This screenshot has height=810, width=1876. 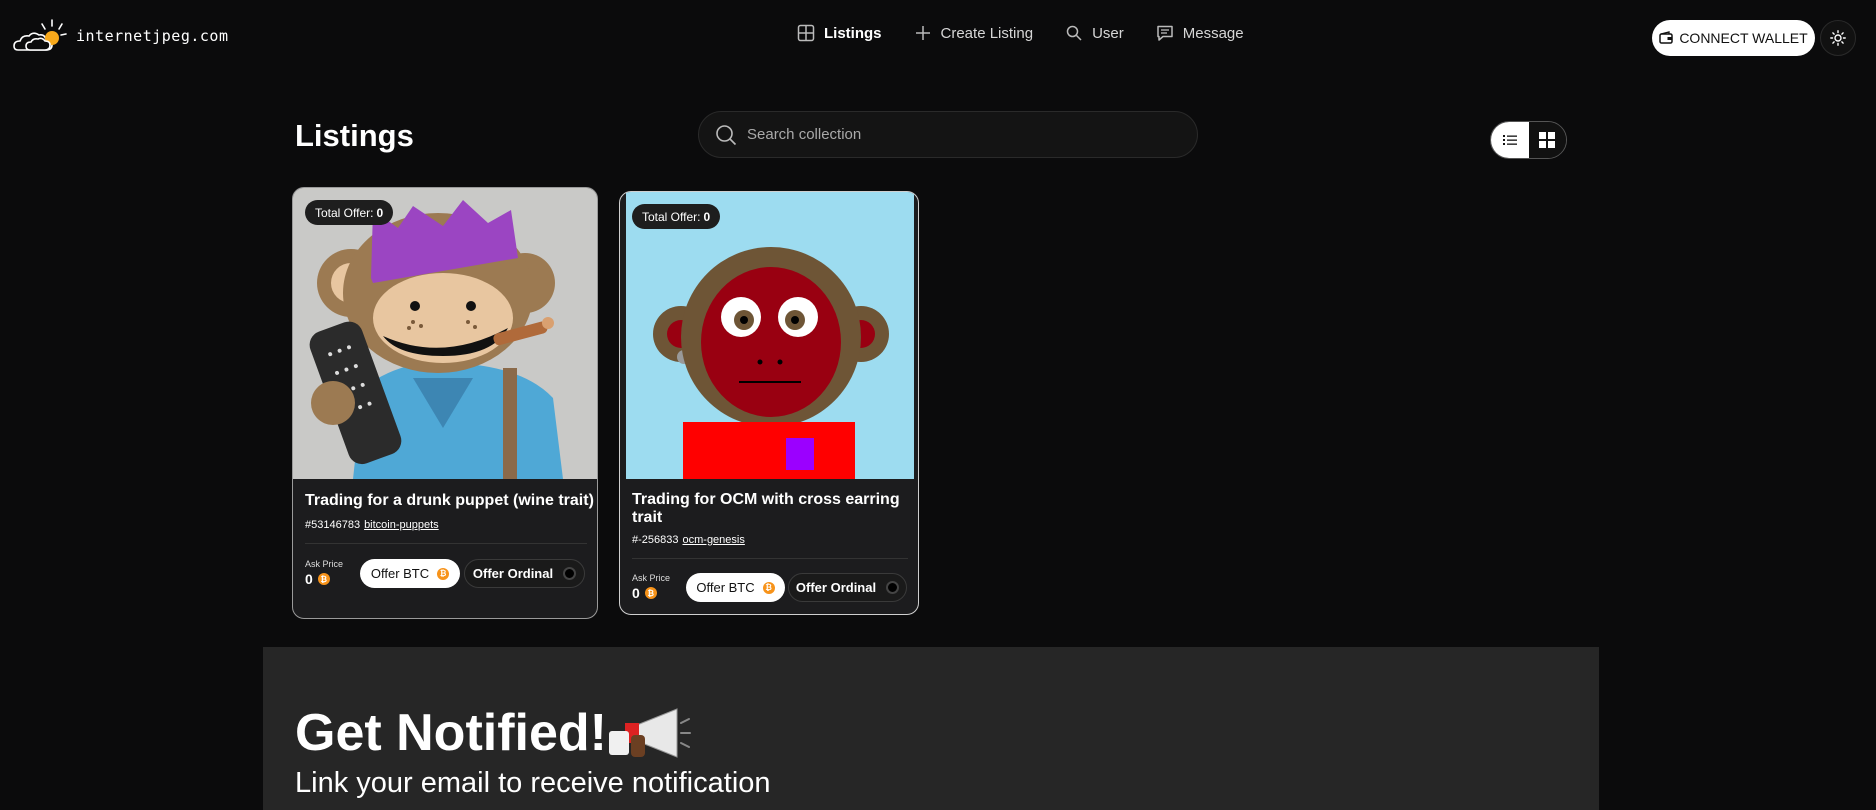 I want to click on logo: internetjpeg.com, so click(x=120, y=36).